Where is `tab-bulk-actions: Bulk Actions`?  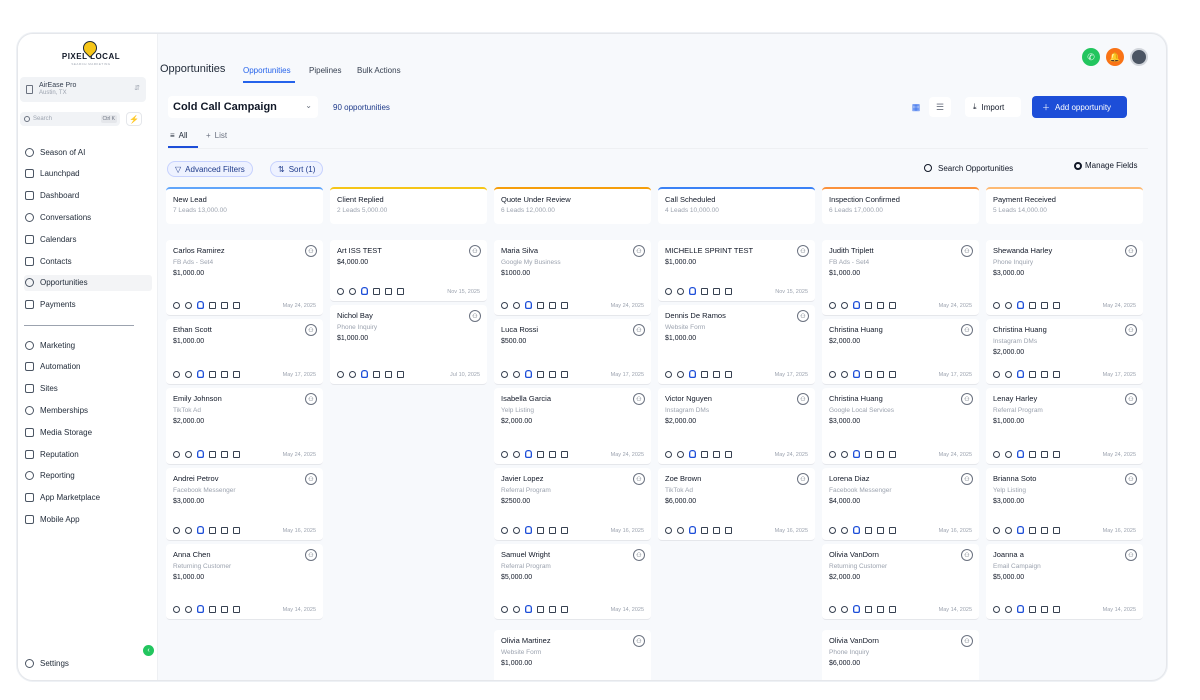 tab-bulk-actions: Bulk Actions is located at coordinates (379, 70).